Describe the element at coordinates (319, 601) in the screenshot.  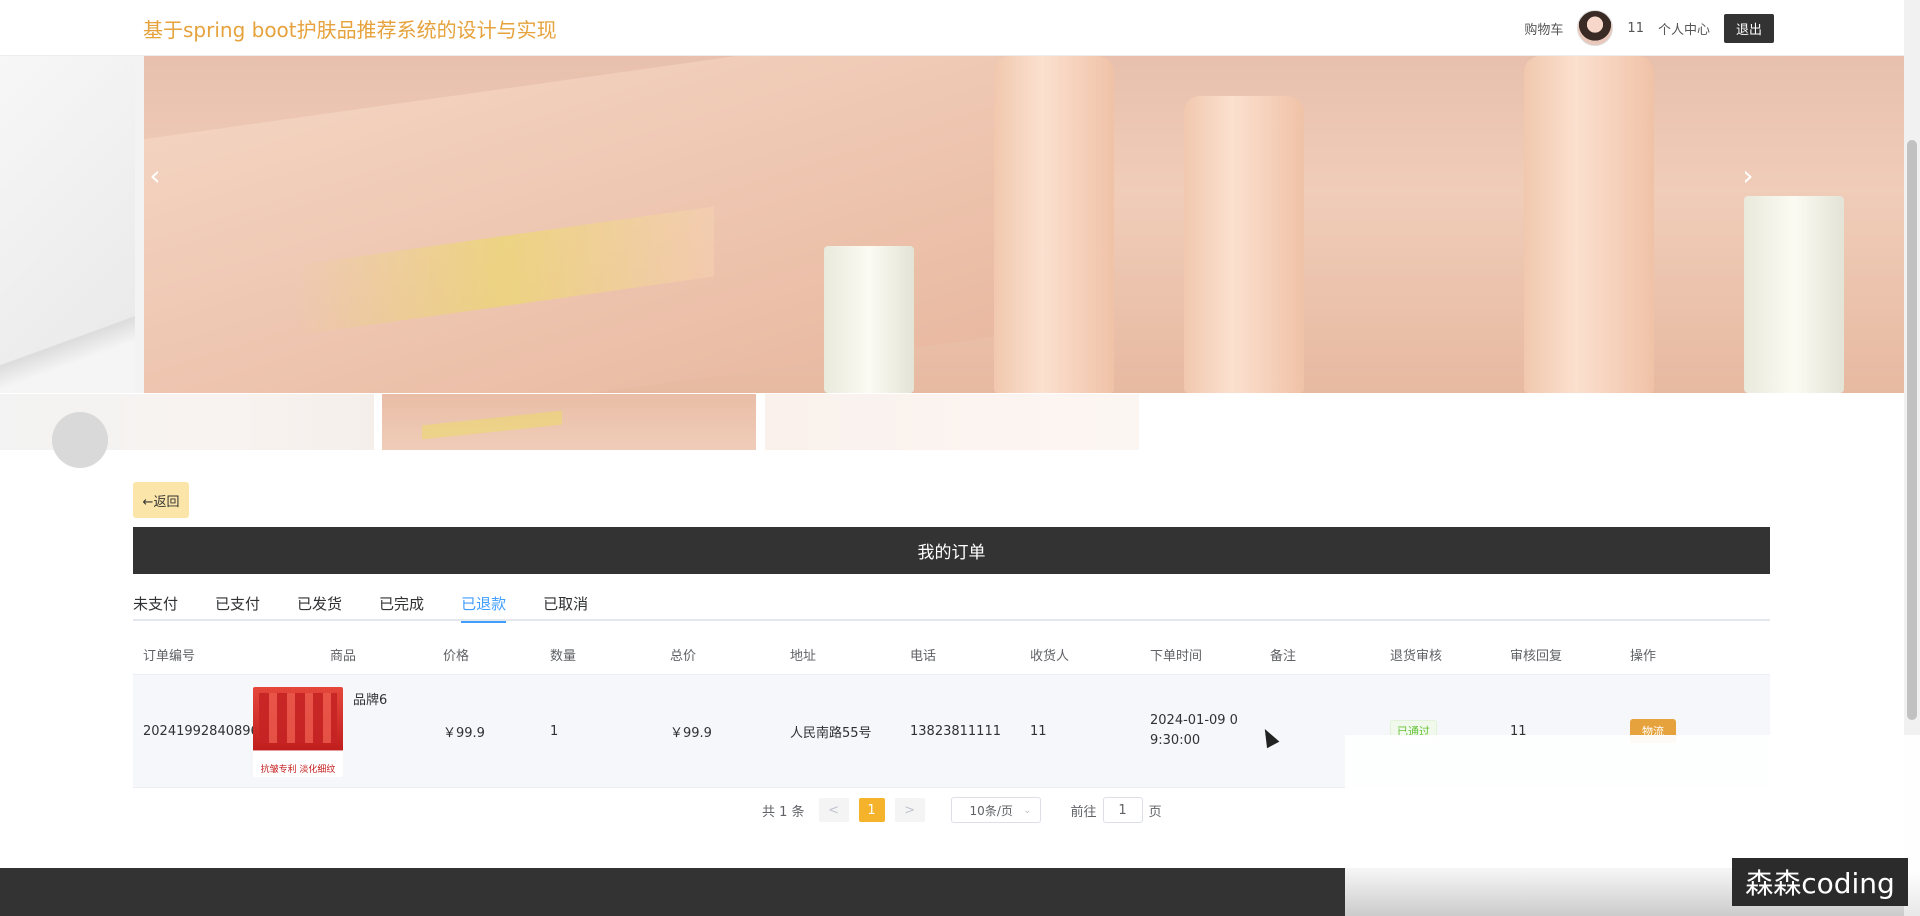
I see `tab-shipped: 已发货` at that location.